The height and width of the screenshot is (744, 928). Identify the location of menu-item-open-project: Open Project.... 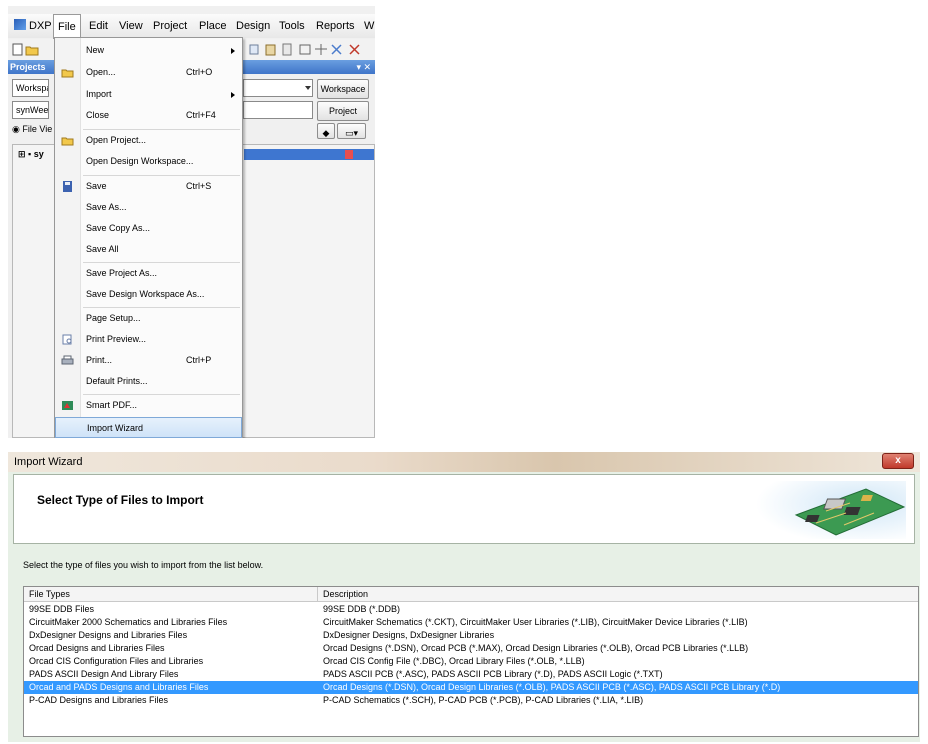
(148, 140).